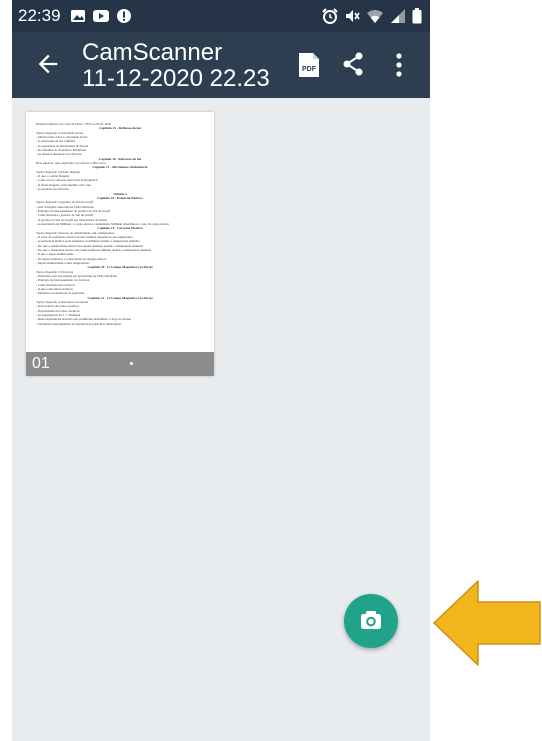 The image size is (542, 741). I want to click on status-bar: 22:39, so click(221, 16).